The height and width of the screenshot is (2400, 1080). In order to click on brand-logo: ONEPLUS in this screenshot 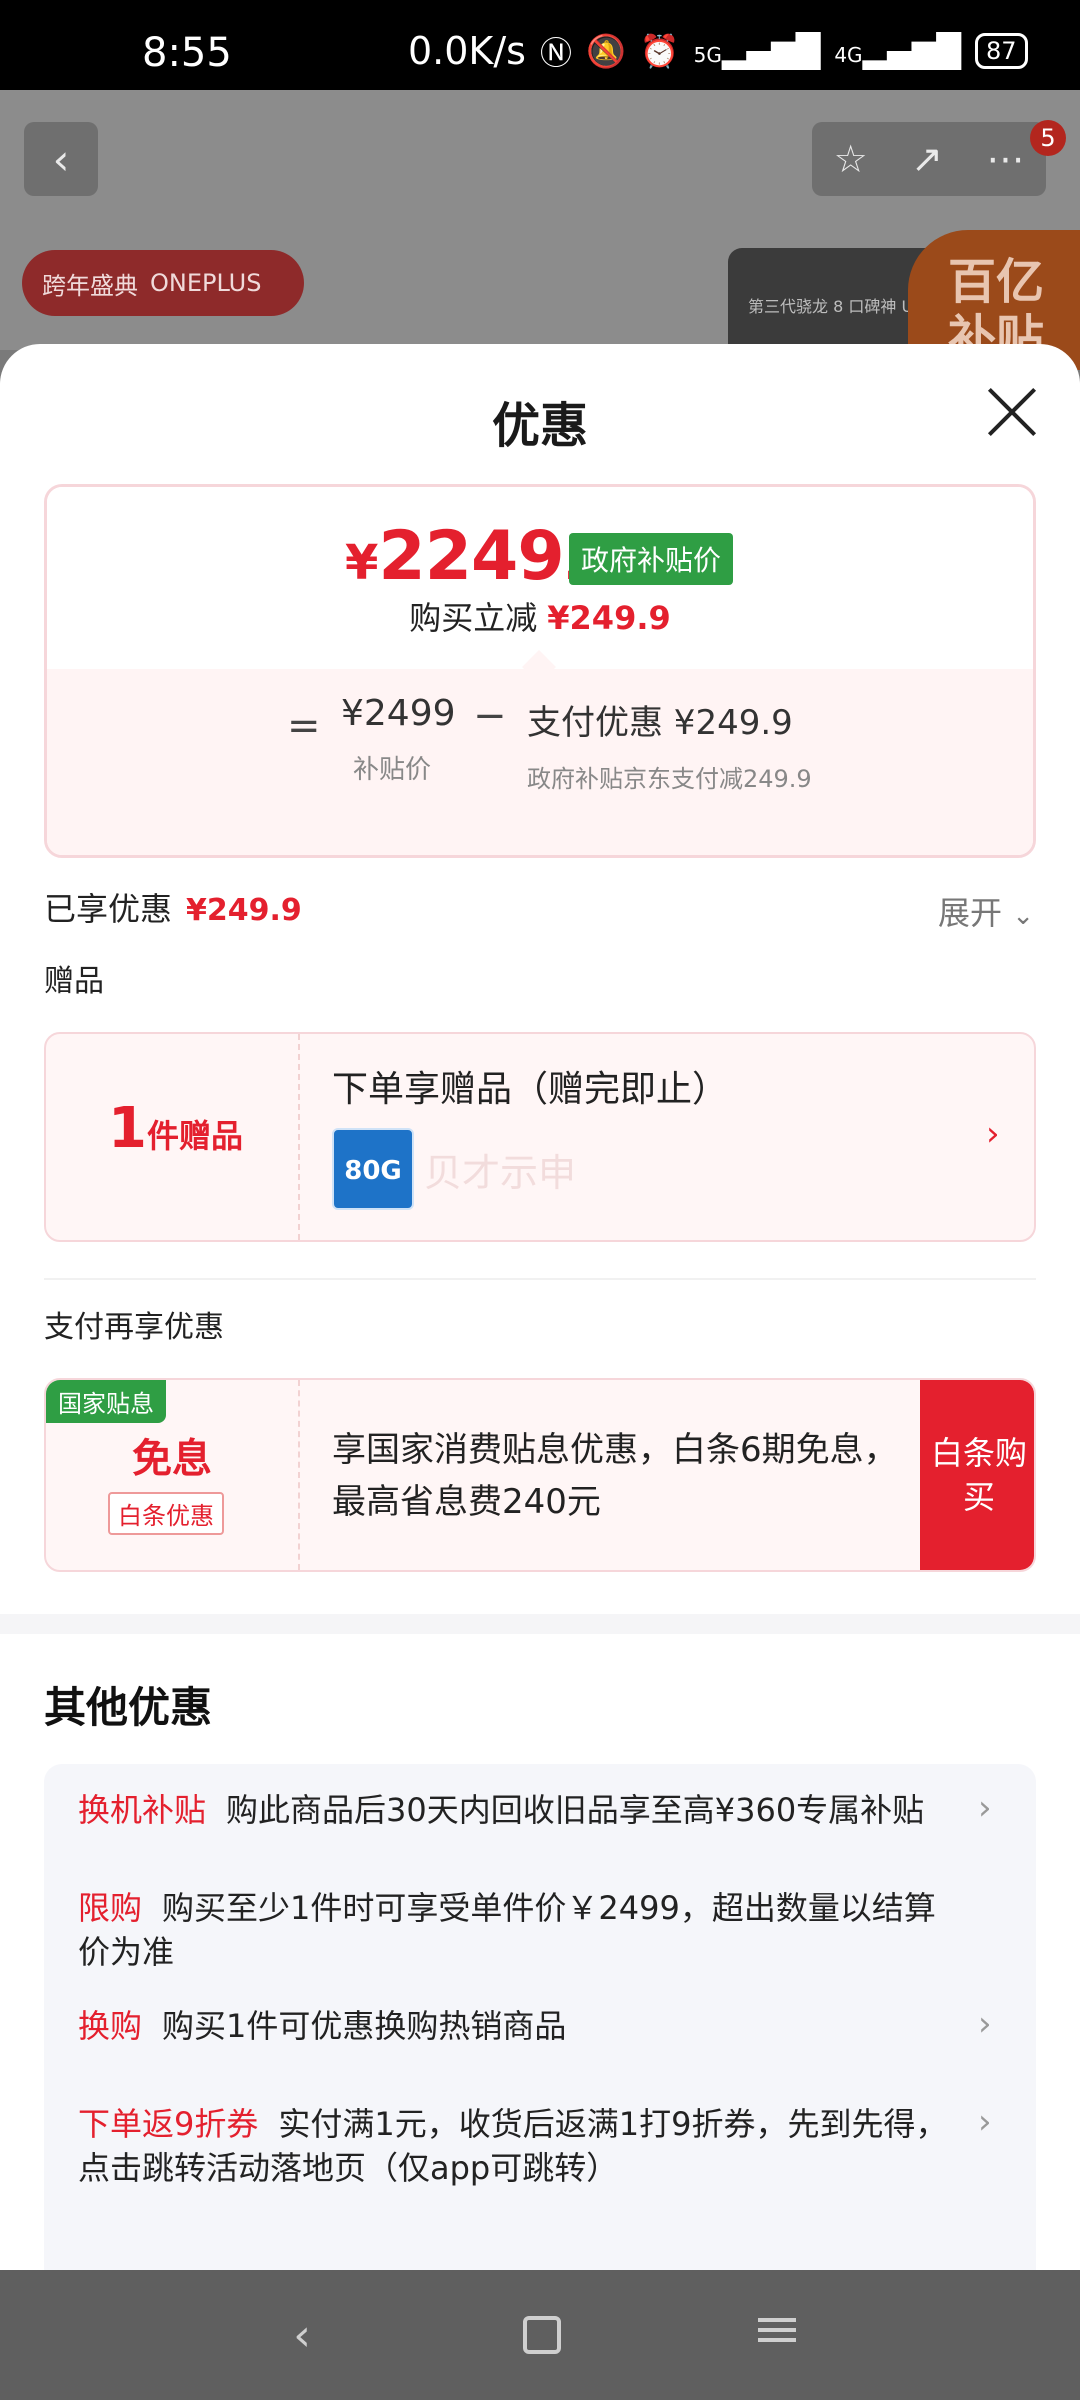, I will do `click(206, 283)`.